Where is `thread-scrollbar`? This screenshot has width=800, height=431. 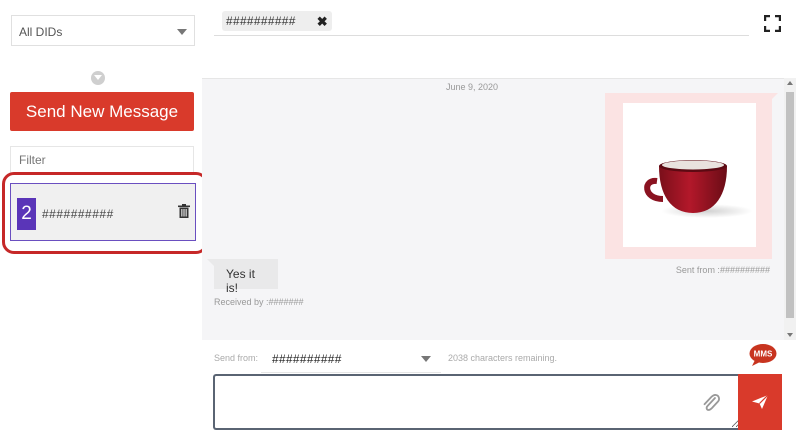
thread-scrollbar is located at coordinates (790, 209).